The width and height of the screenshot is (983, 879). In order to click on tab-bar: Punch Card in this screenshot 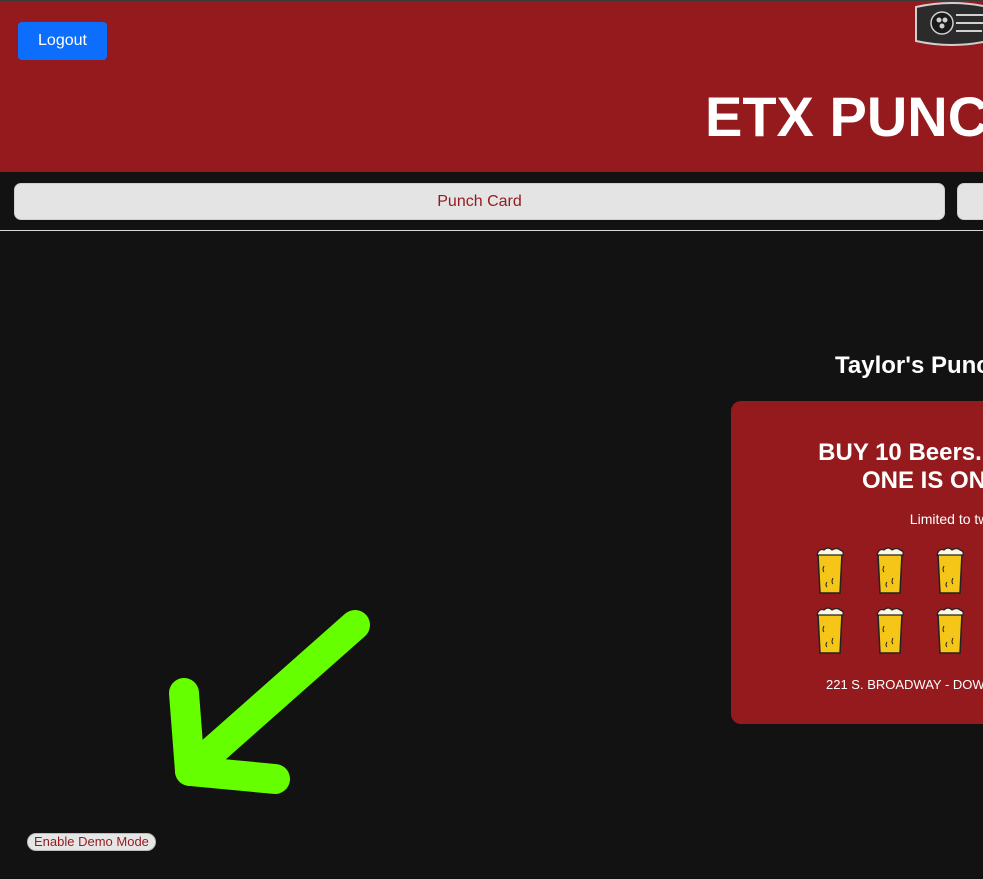, I will do `click(491, 201)`.